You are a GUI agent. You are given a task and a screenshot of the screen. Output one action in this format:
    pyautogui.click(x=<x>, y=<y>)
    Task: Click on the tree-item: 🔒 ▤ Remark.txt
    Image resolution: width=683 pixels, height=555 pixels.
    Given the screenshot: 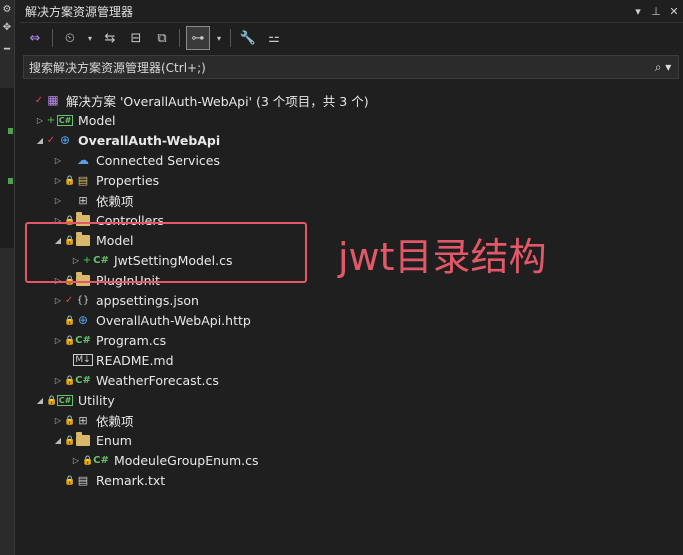 What is the action you would take?
    pyautogui.click(x=108, y=480)
    